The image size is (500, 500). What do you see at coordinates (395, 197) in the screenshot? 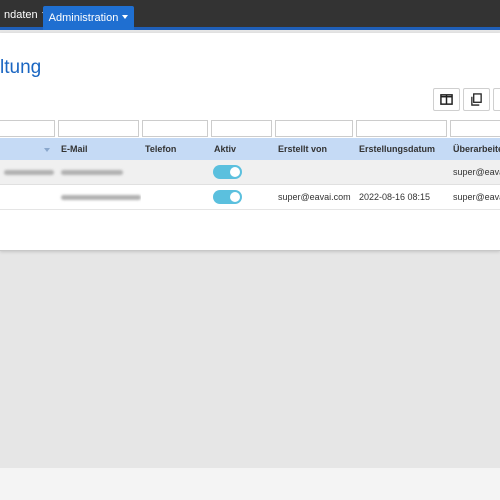
I see `cell-erstellungsdatum: 2022-08-16 08:15` at bounding box center [395, 197].